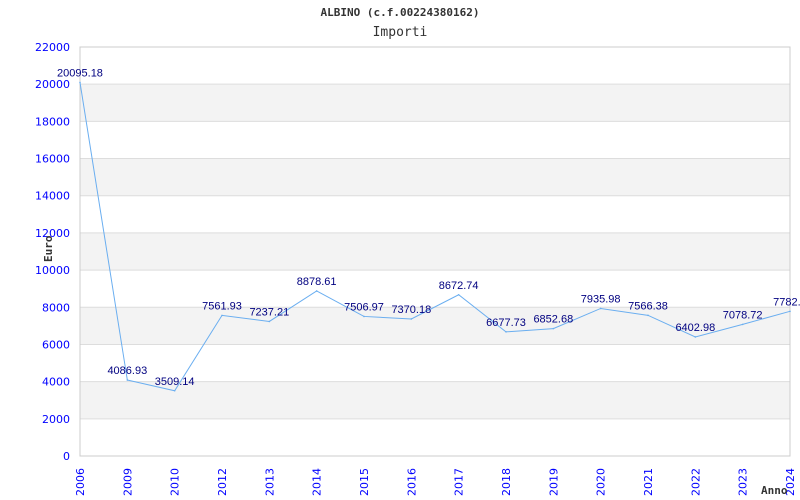 The image size is (800, 500). I want to click on y-axis-label: Euro, so click(48, 248).